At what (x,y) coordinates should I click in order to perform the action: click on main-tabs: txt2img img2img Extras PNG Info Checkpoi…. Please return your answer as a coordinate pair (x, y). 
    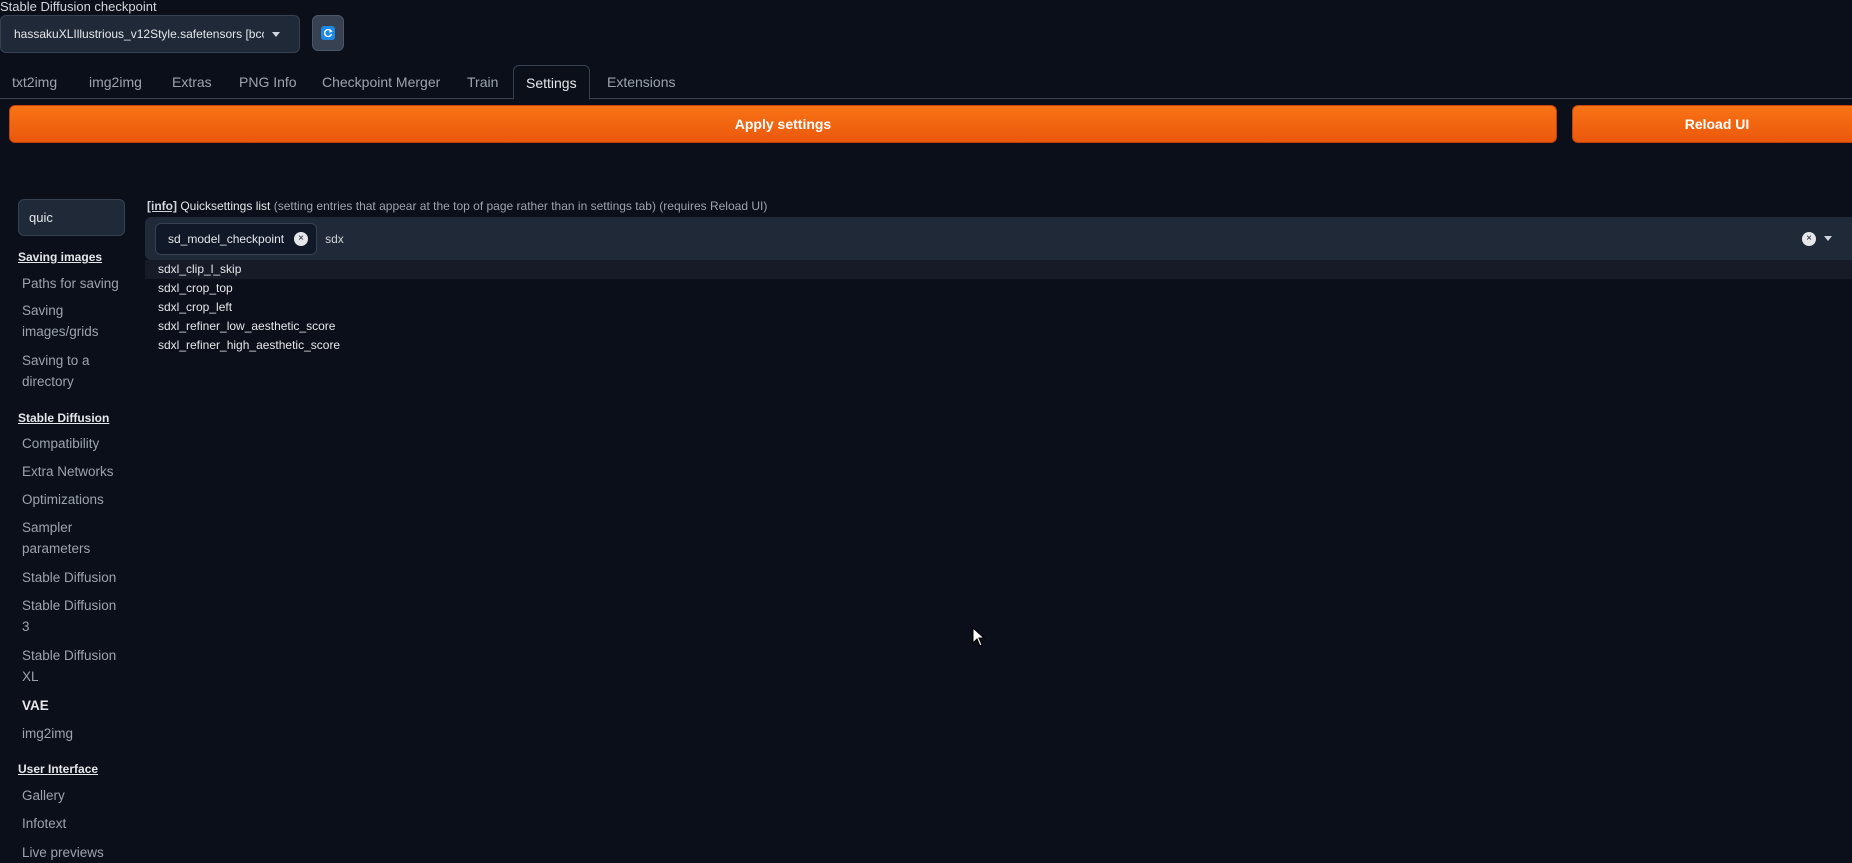
    Looking at the image, I should click on (926, 82).